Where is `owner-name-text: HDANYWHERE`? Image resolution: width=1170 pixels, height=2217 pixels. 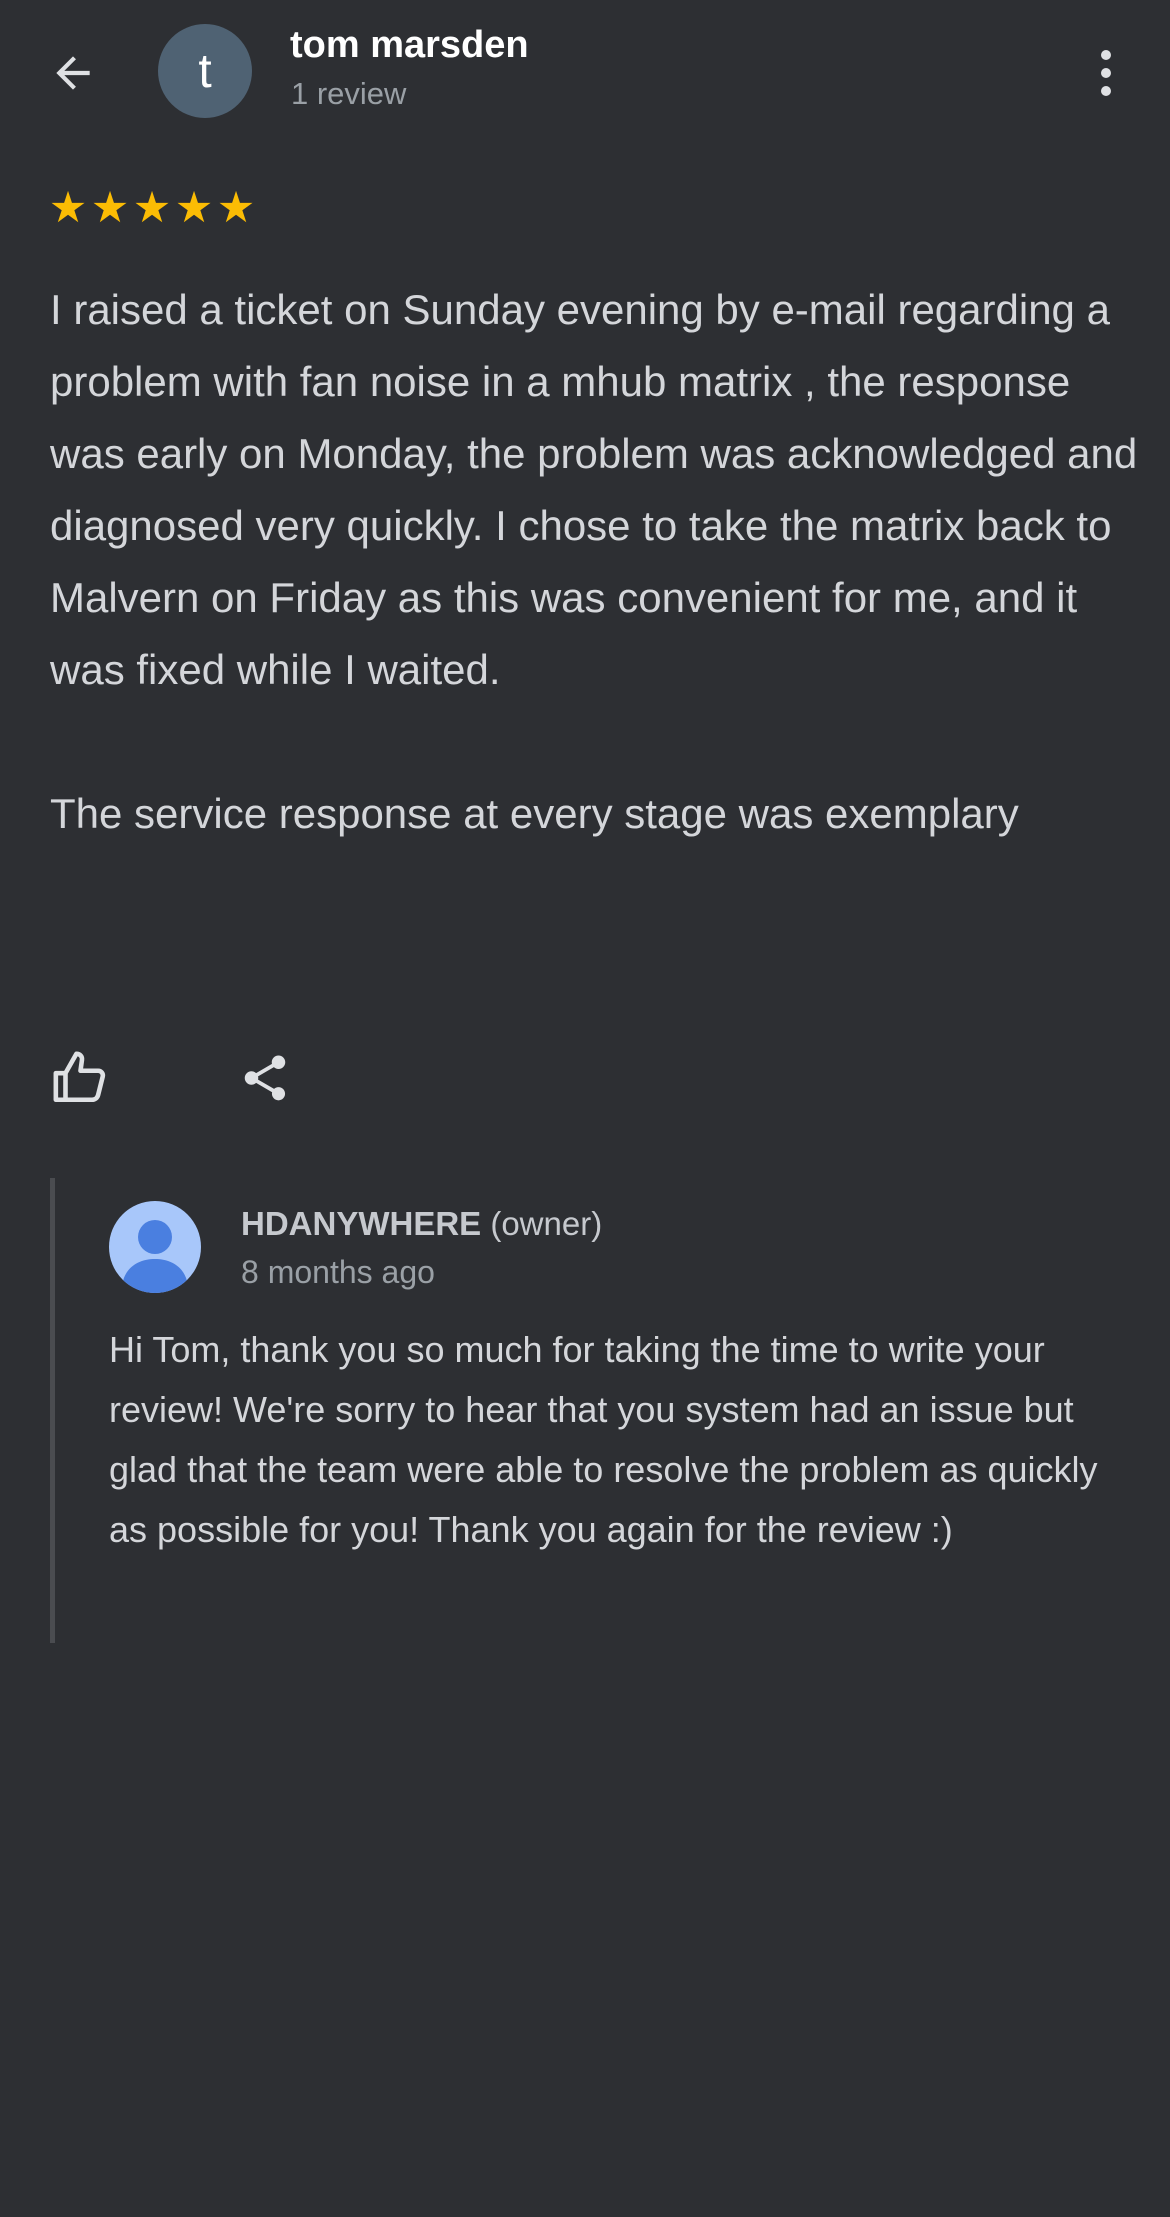 owner-name-text: HDANYWHERE is located at coordinates (361, 1223).